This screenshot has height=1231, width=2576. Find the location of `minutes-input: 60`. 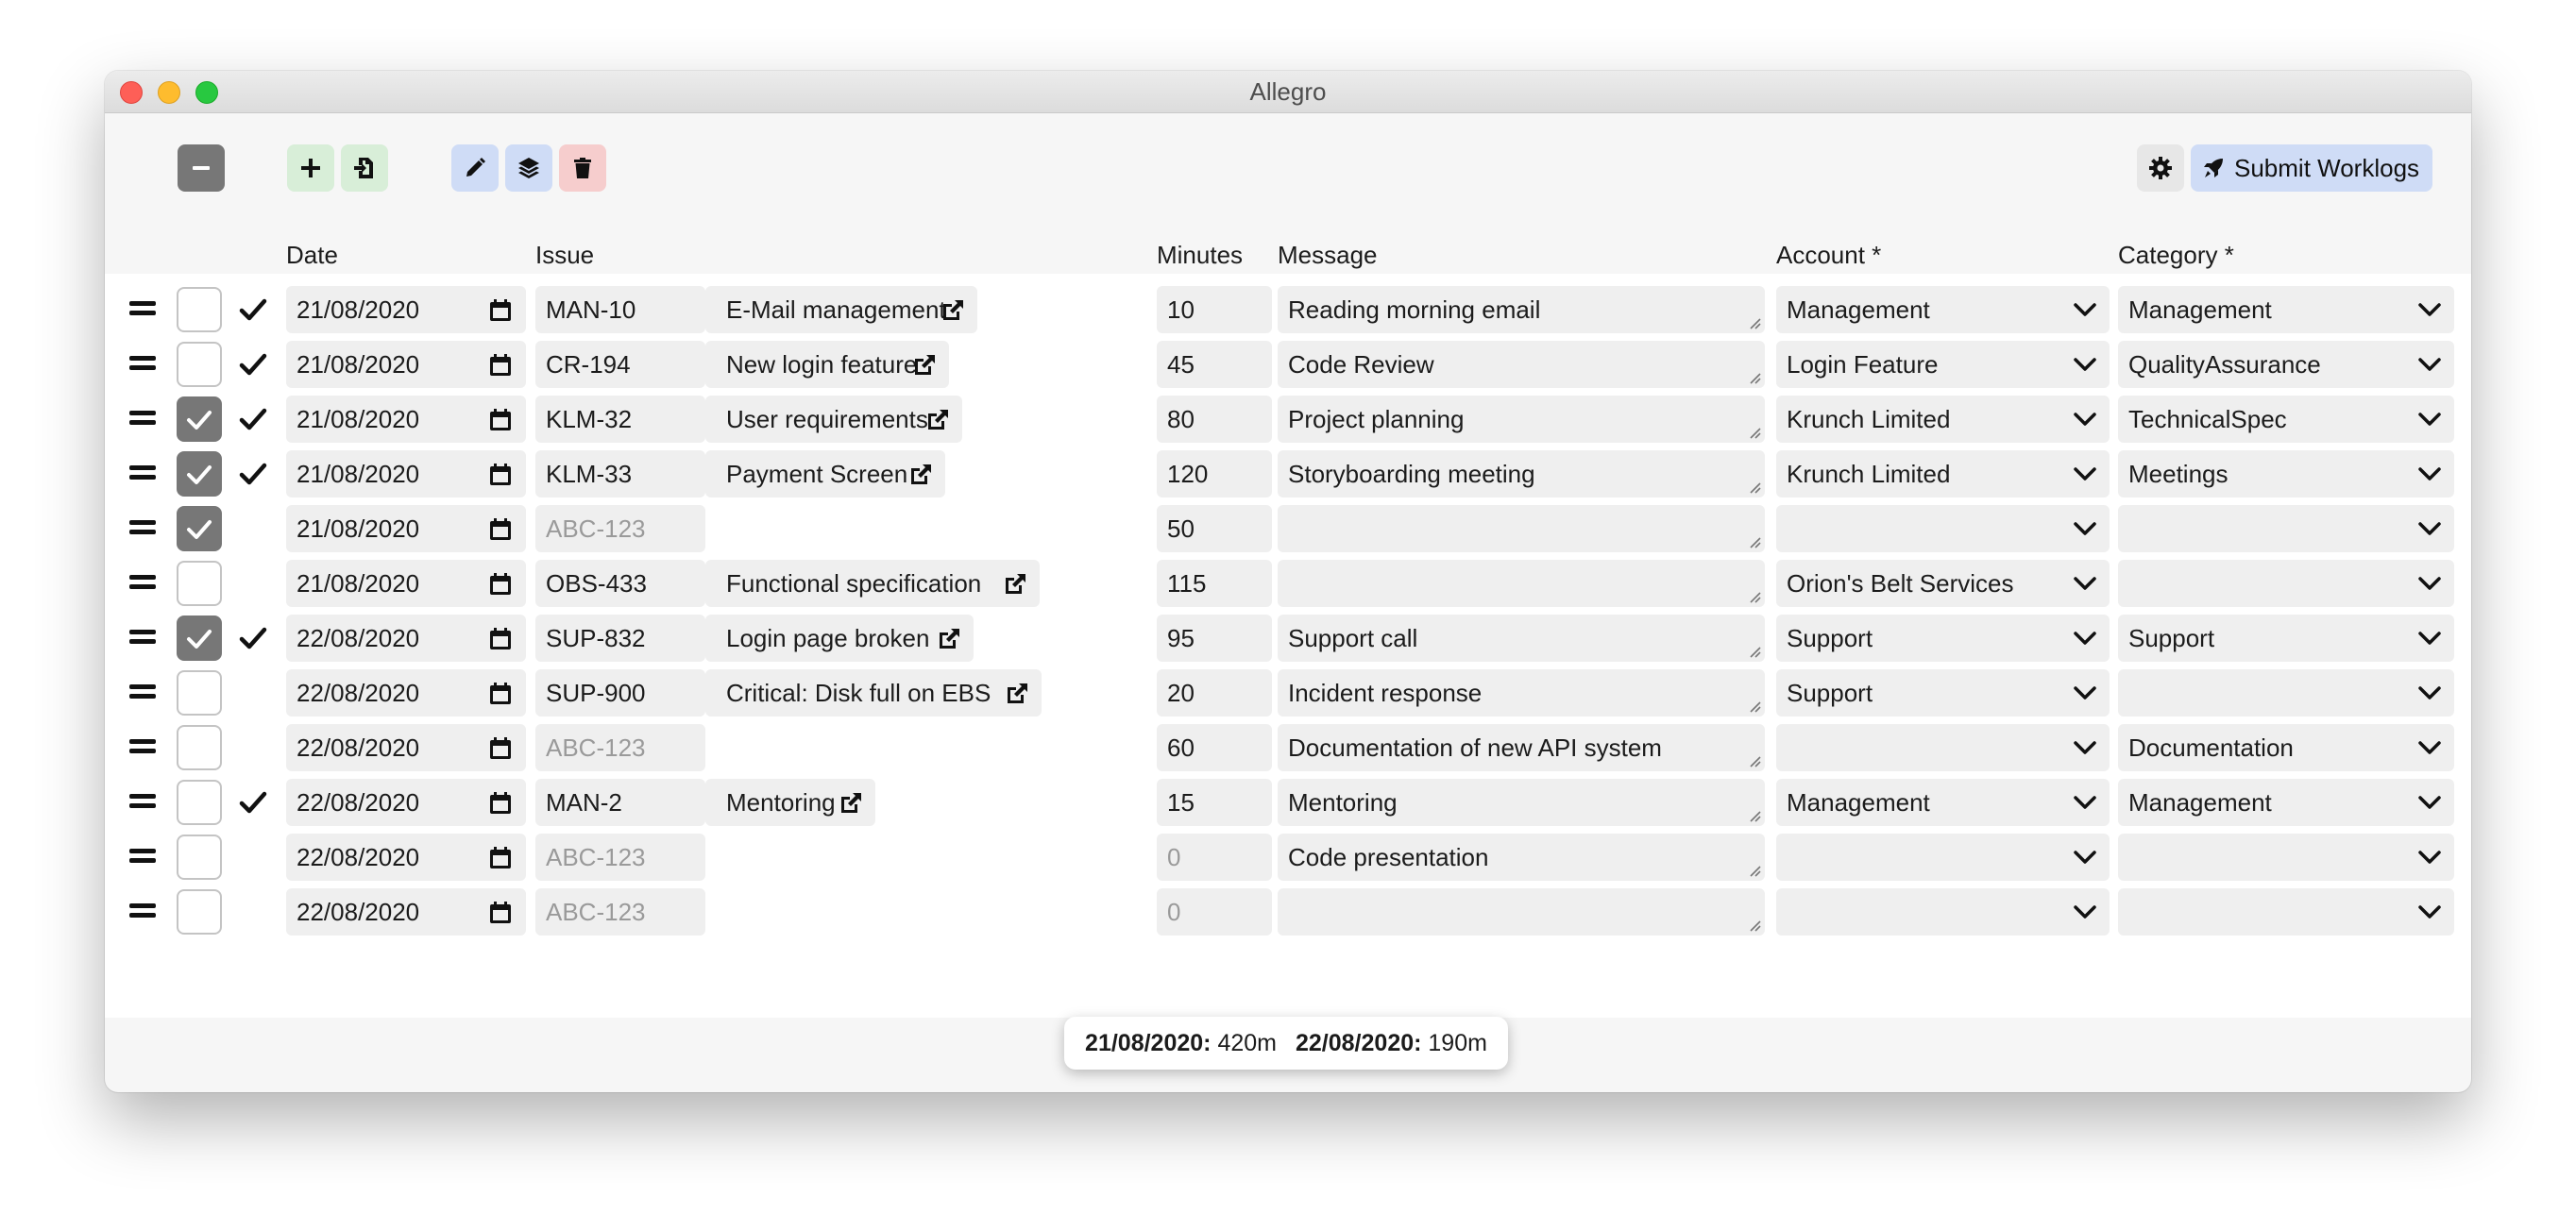

minutes-input: 60 is located at coordinates (1214, 747).